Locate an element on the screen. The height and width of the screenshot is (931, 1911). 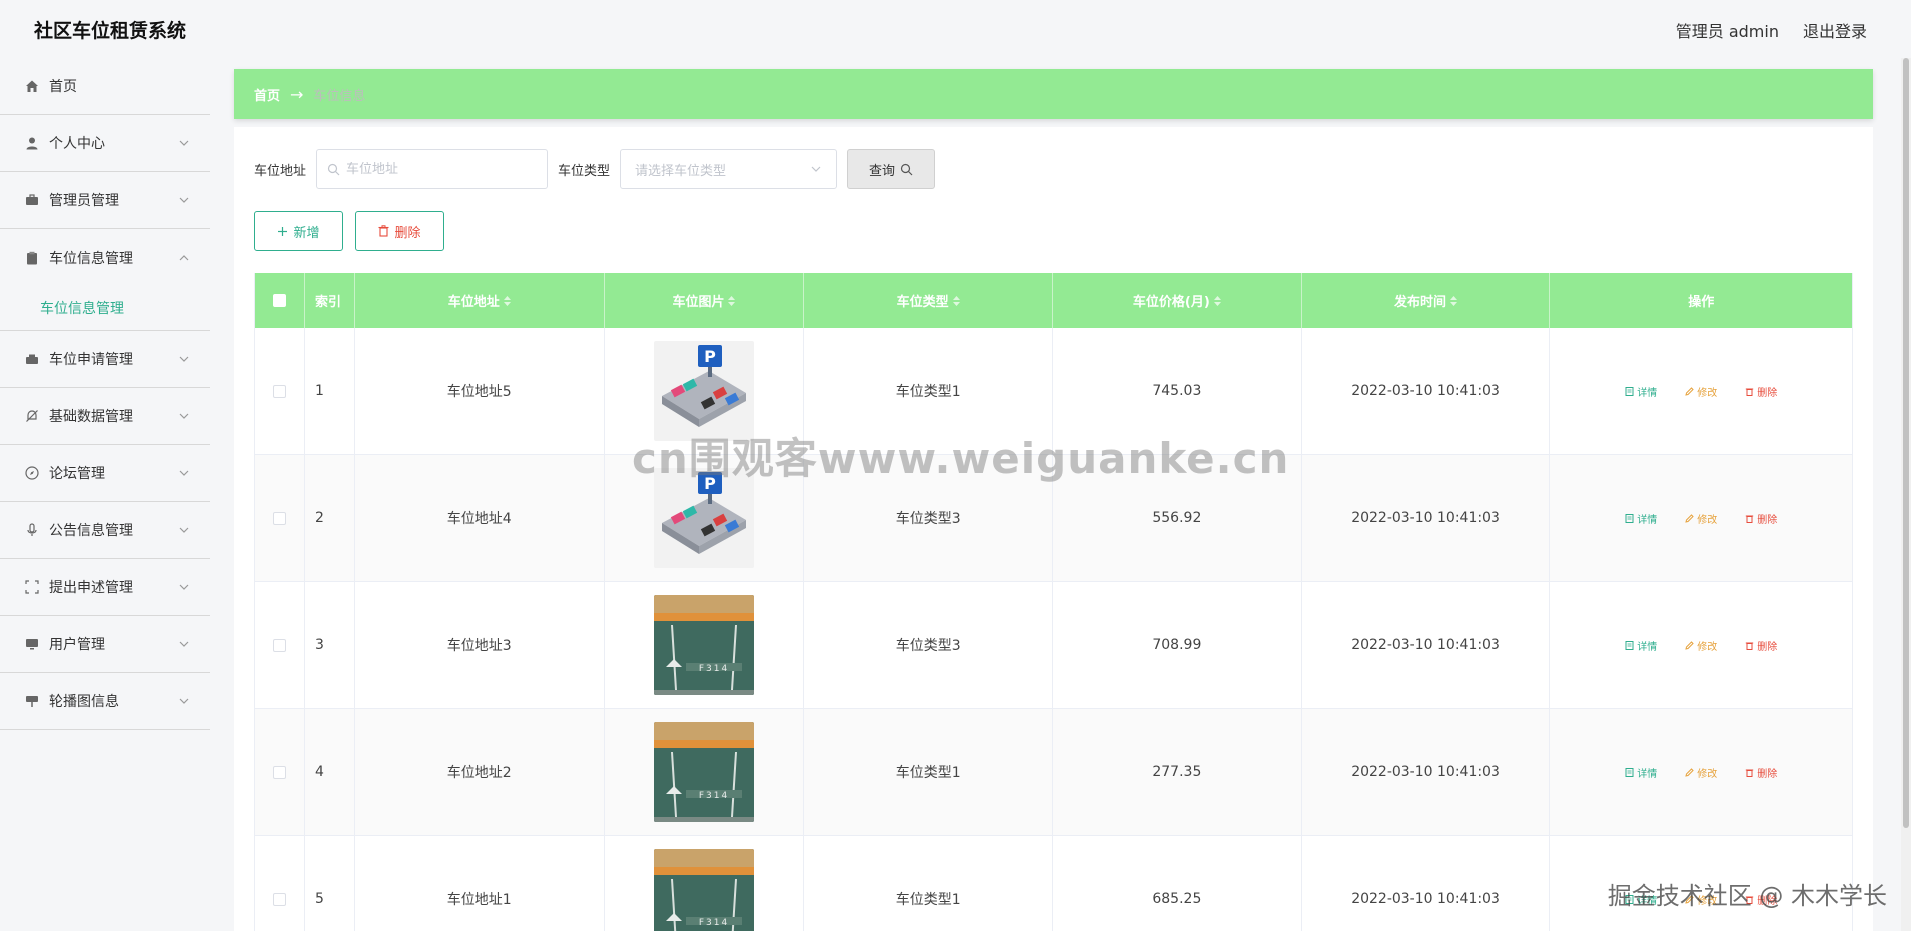
sidebar-item-label: 提出申述管理 is located at coordinates (91, 588).